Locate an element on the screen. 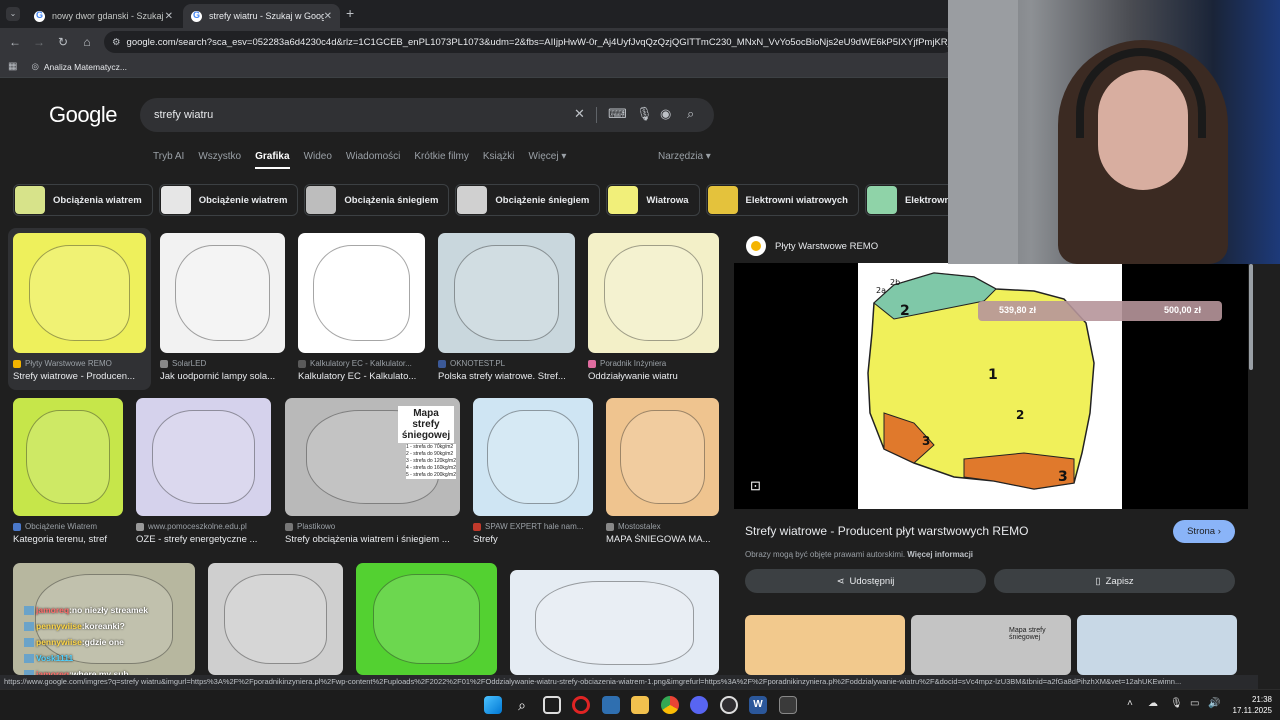 The width and height of the screenshot is (1280, 720). keyboard-icon: ⌨ is located at coordinates (617, 114).